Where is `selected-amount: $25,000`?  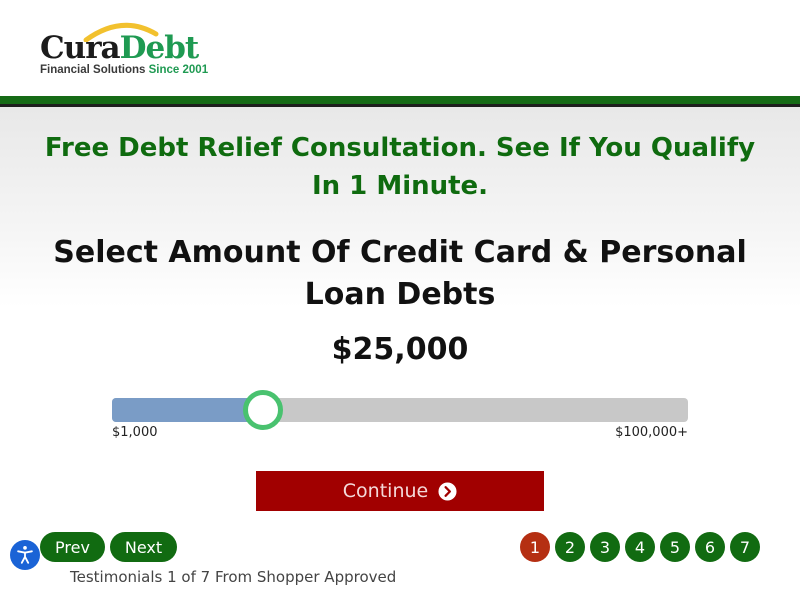
selected-amount: $25,000 is located at coordinates (400, 349).